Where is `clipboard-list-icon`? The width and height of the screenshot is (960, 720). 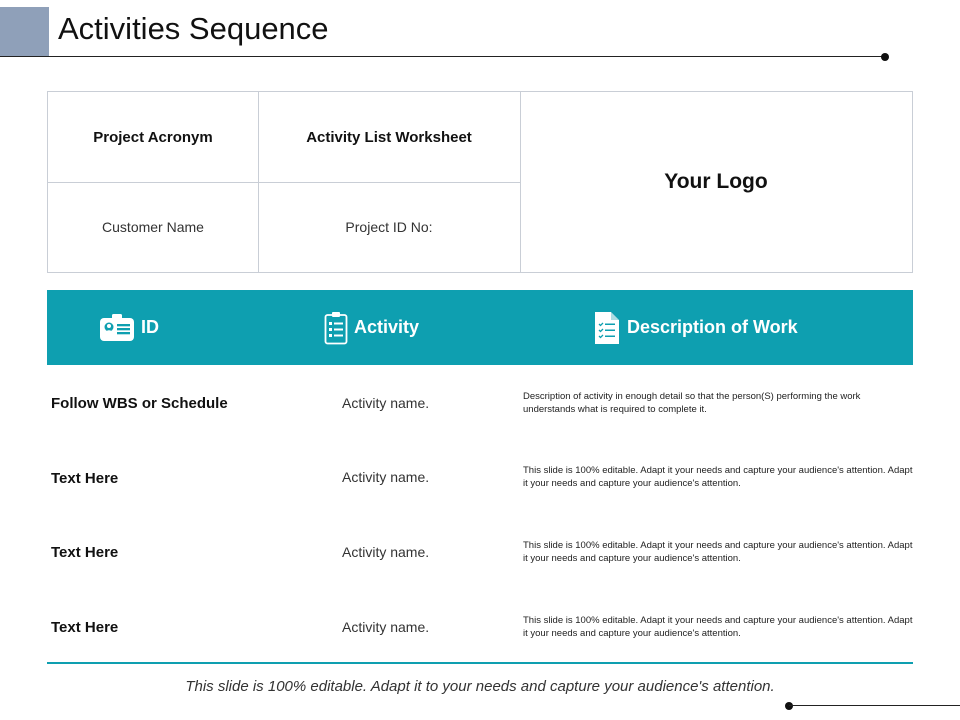 clipboard-list-icon is located at coordinates (336, 327).